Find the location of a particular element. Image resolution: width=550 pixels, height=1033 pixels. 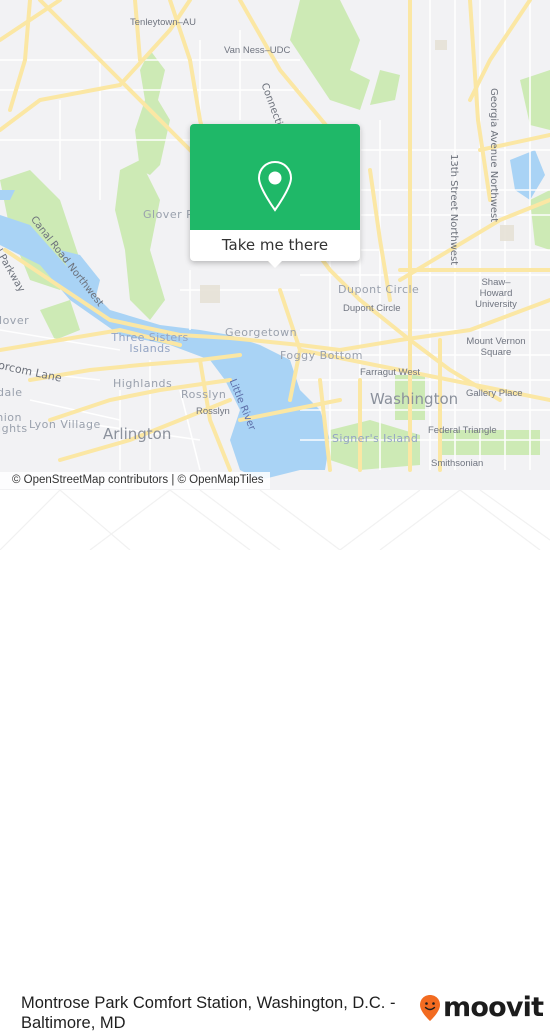

map-label-union-heights: Union Heights is located at coordinates (14, 423).